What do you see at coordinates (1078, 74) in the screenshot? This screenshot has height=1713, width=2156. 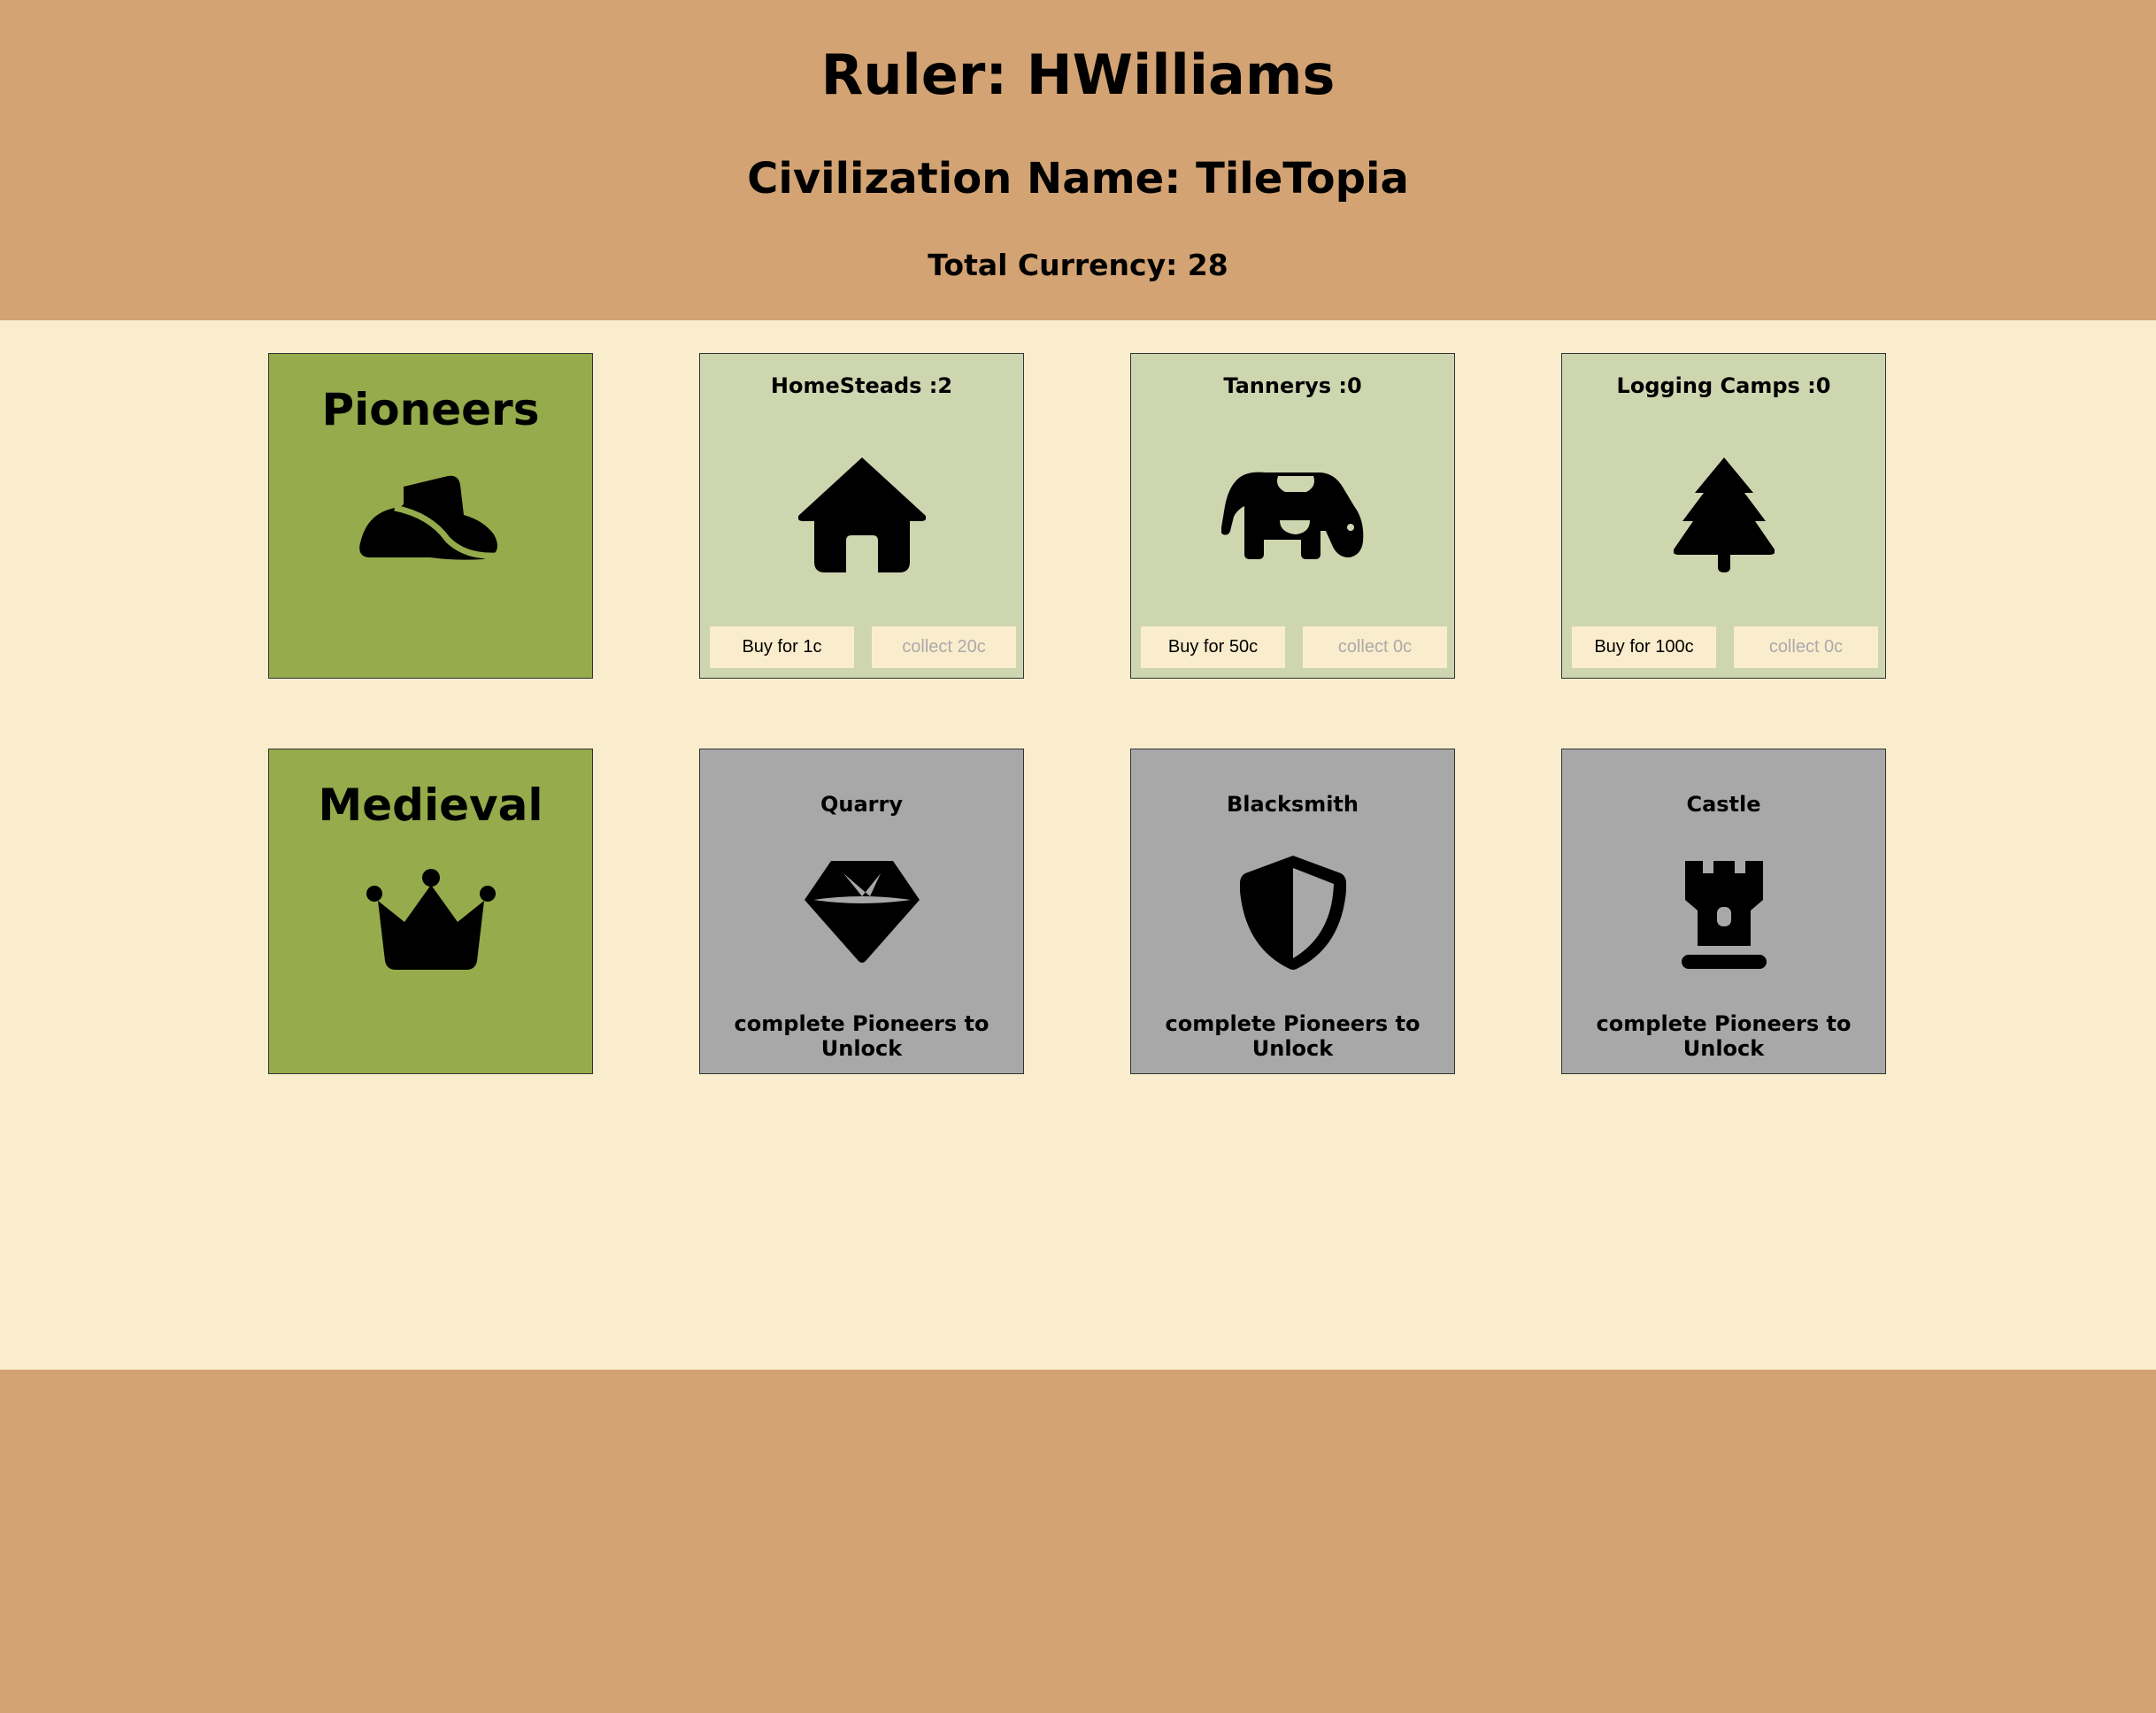 I see `ruler-name: Ruler: HWilliams` at bounding box center [1078, 74].